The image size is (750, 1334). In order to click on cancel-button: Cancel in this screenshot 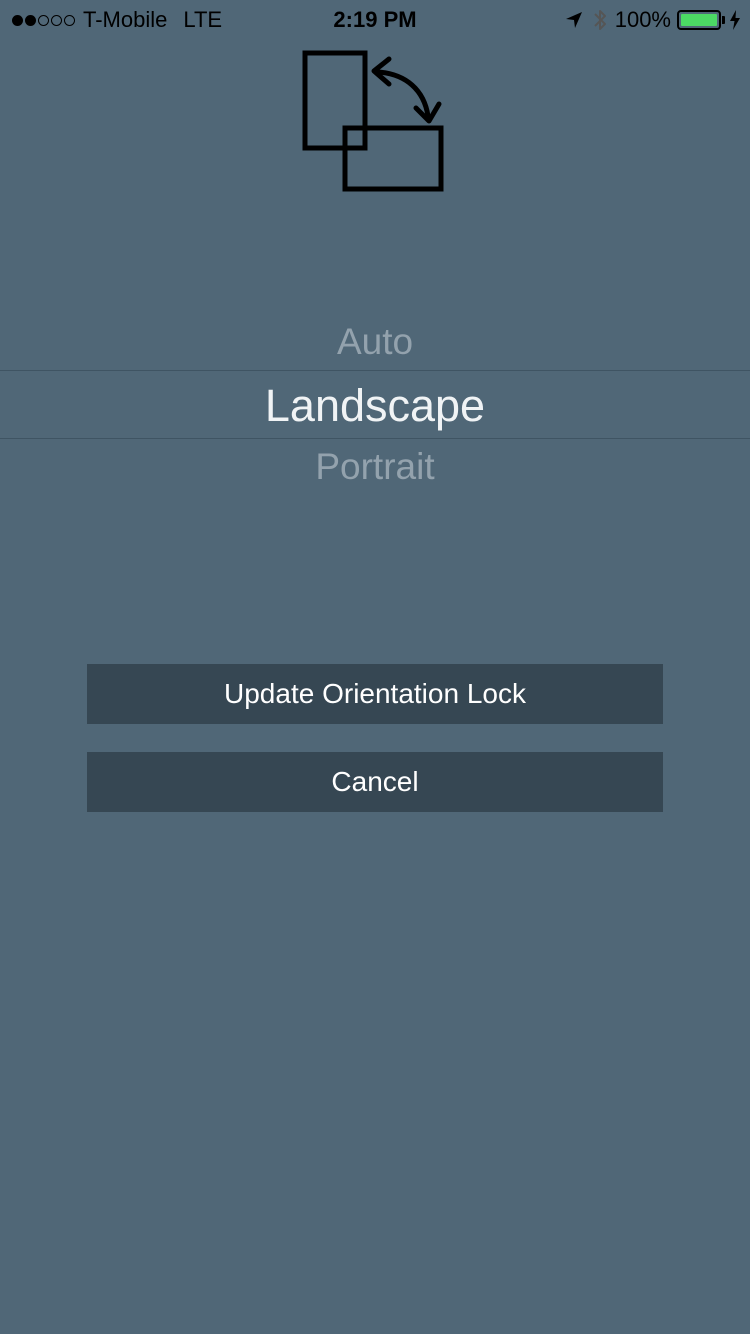, I will do `click(375, 782)`.